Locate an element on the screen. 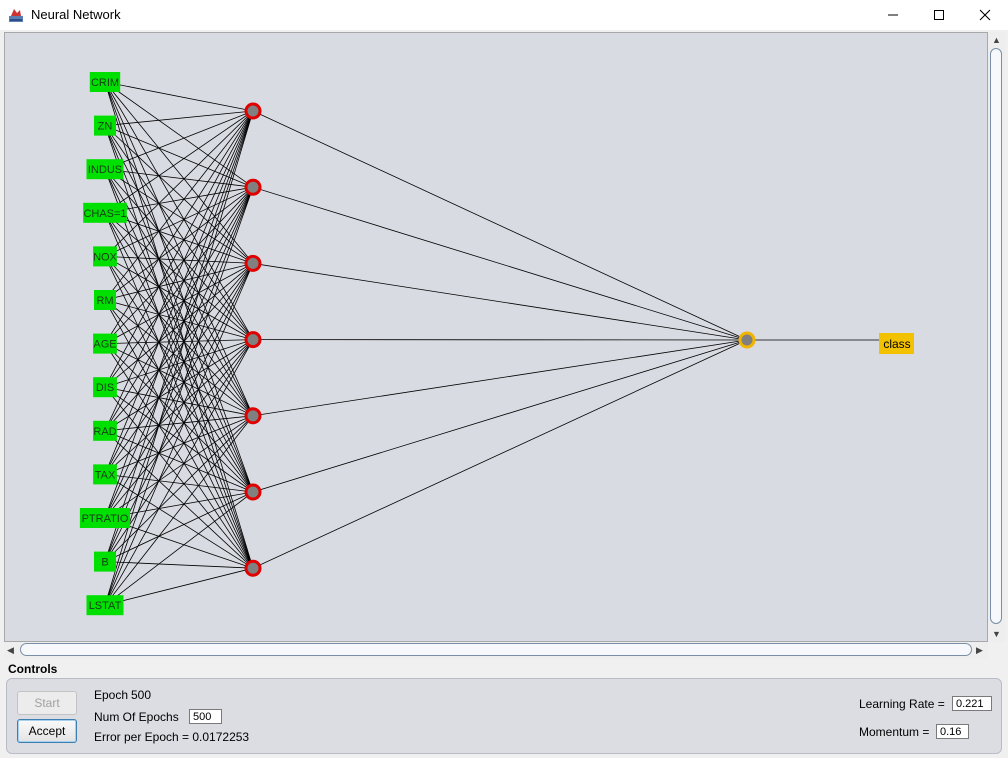 Image resolution: width=1008 pixels, height=758 pixels. minimize-button is located at coordinates (893, 15).